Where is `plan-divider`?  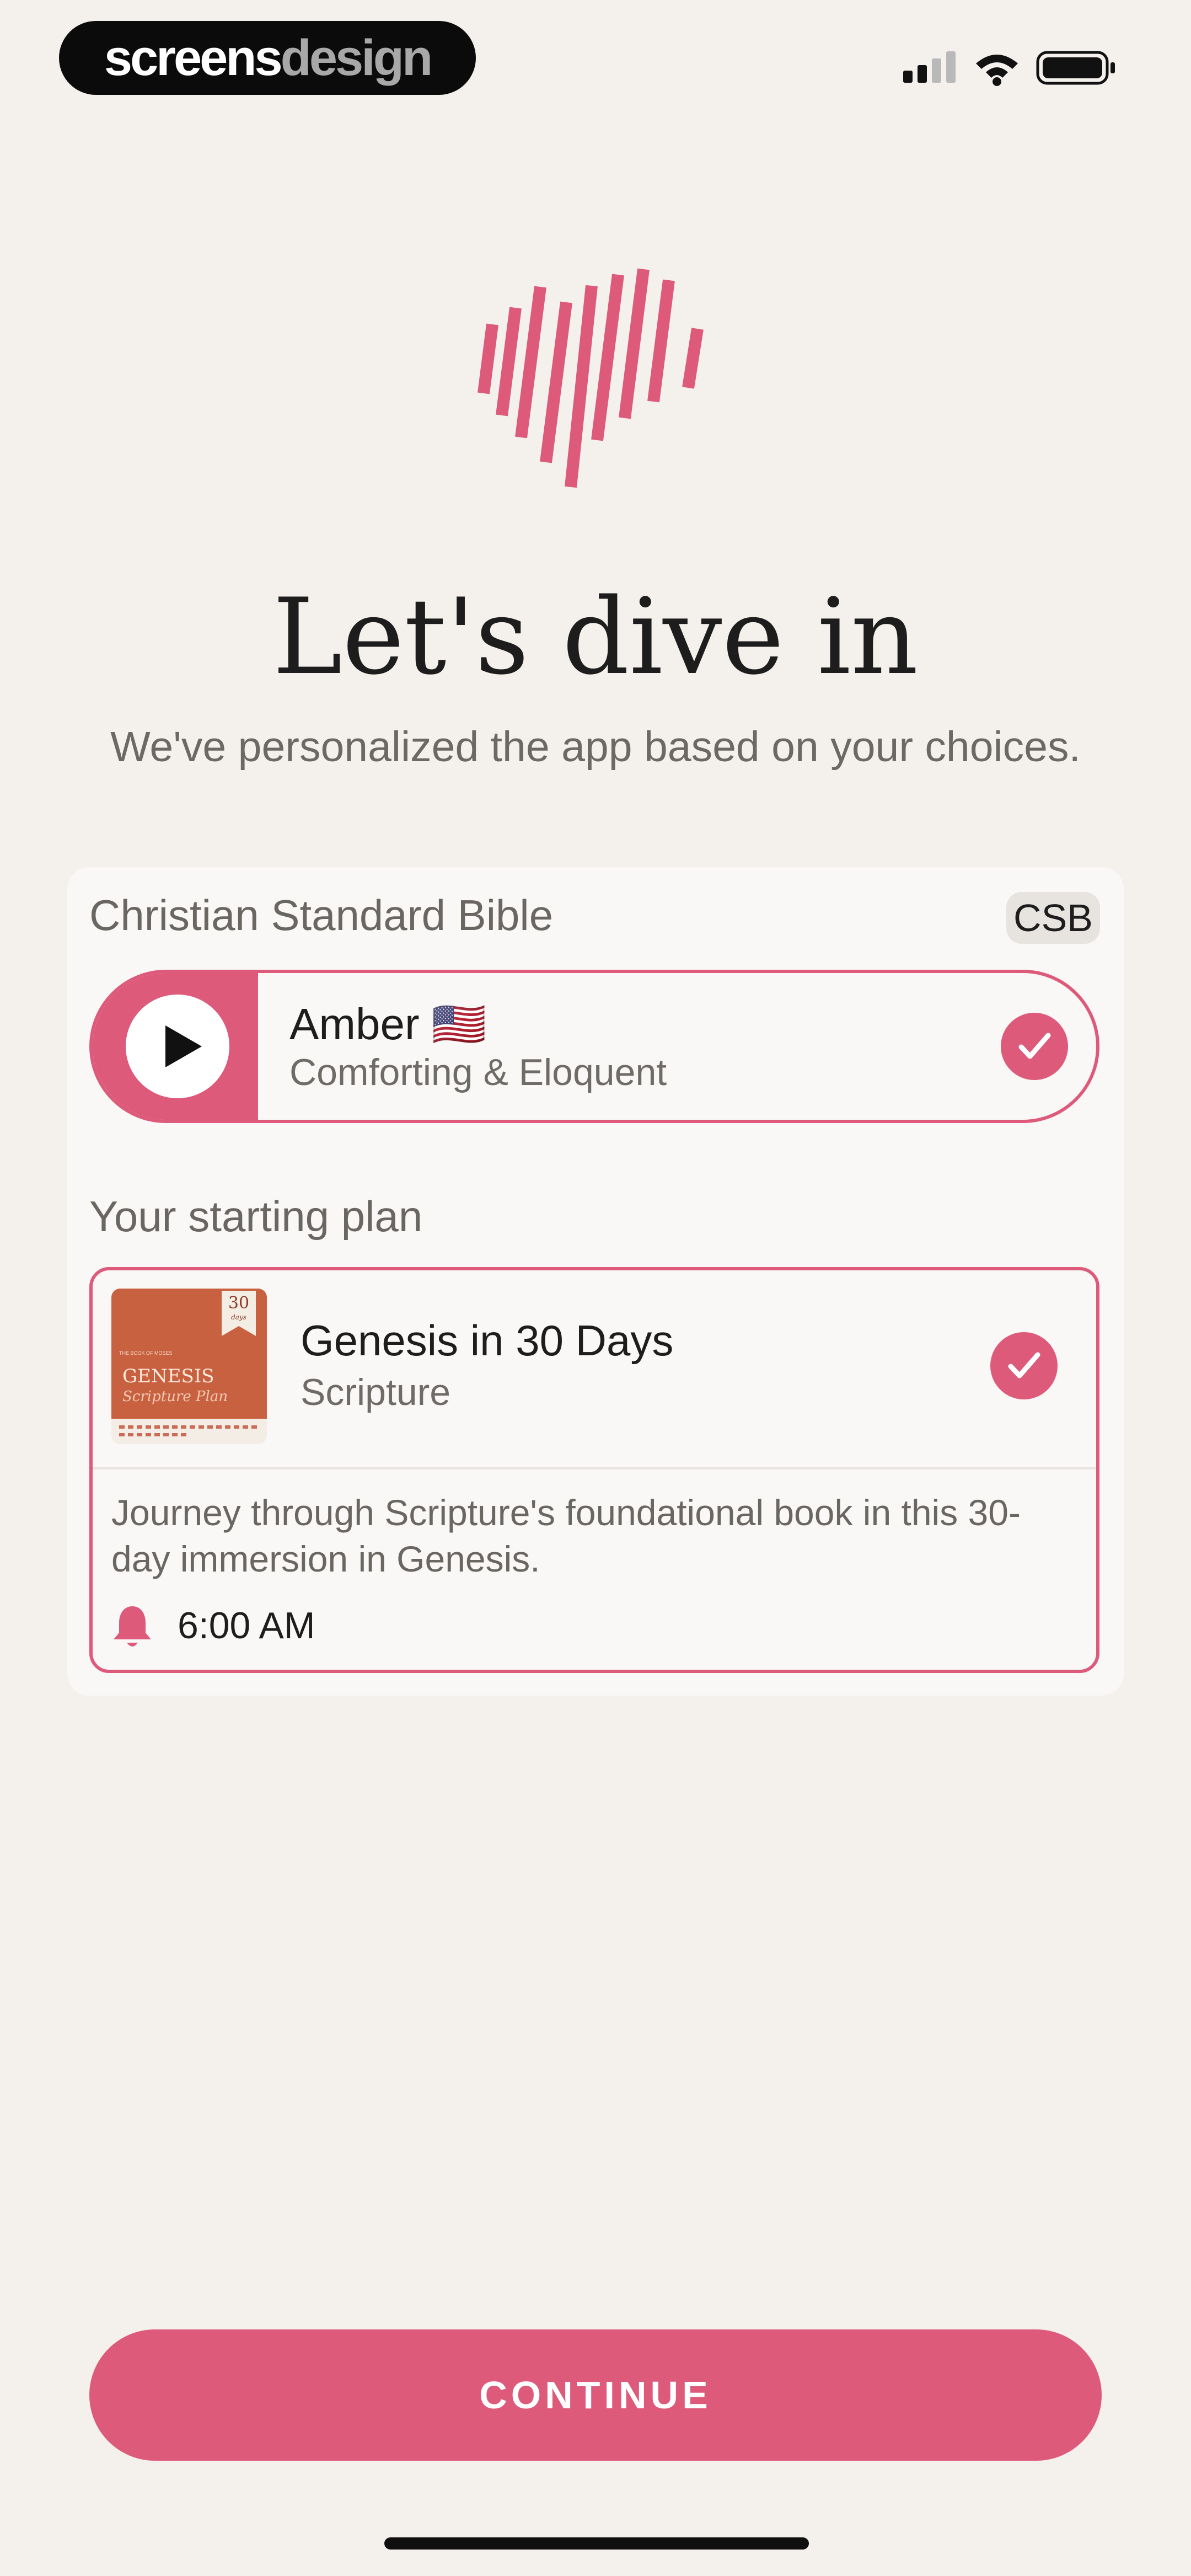 plan-divider is located at coordinates (594, 1468).